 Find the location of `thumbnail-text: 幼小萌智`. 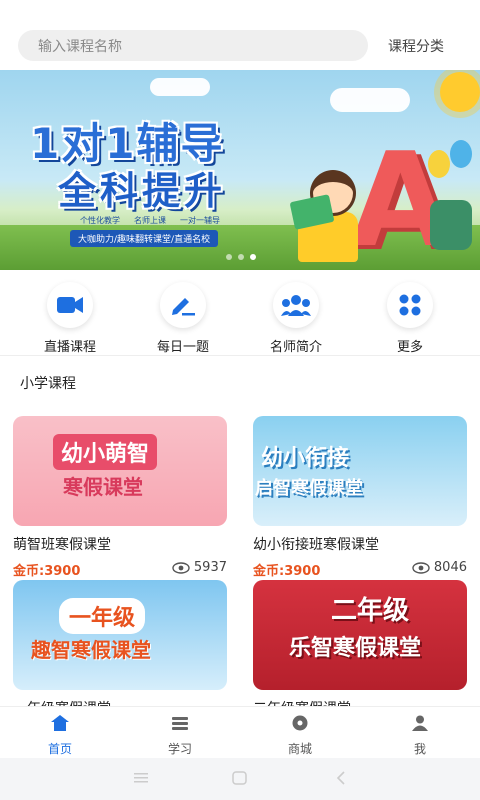

thumbnail-text: 幼小萌智 is located at coordinates (105, 452).